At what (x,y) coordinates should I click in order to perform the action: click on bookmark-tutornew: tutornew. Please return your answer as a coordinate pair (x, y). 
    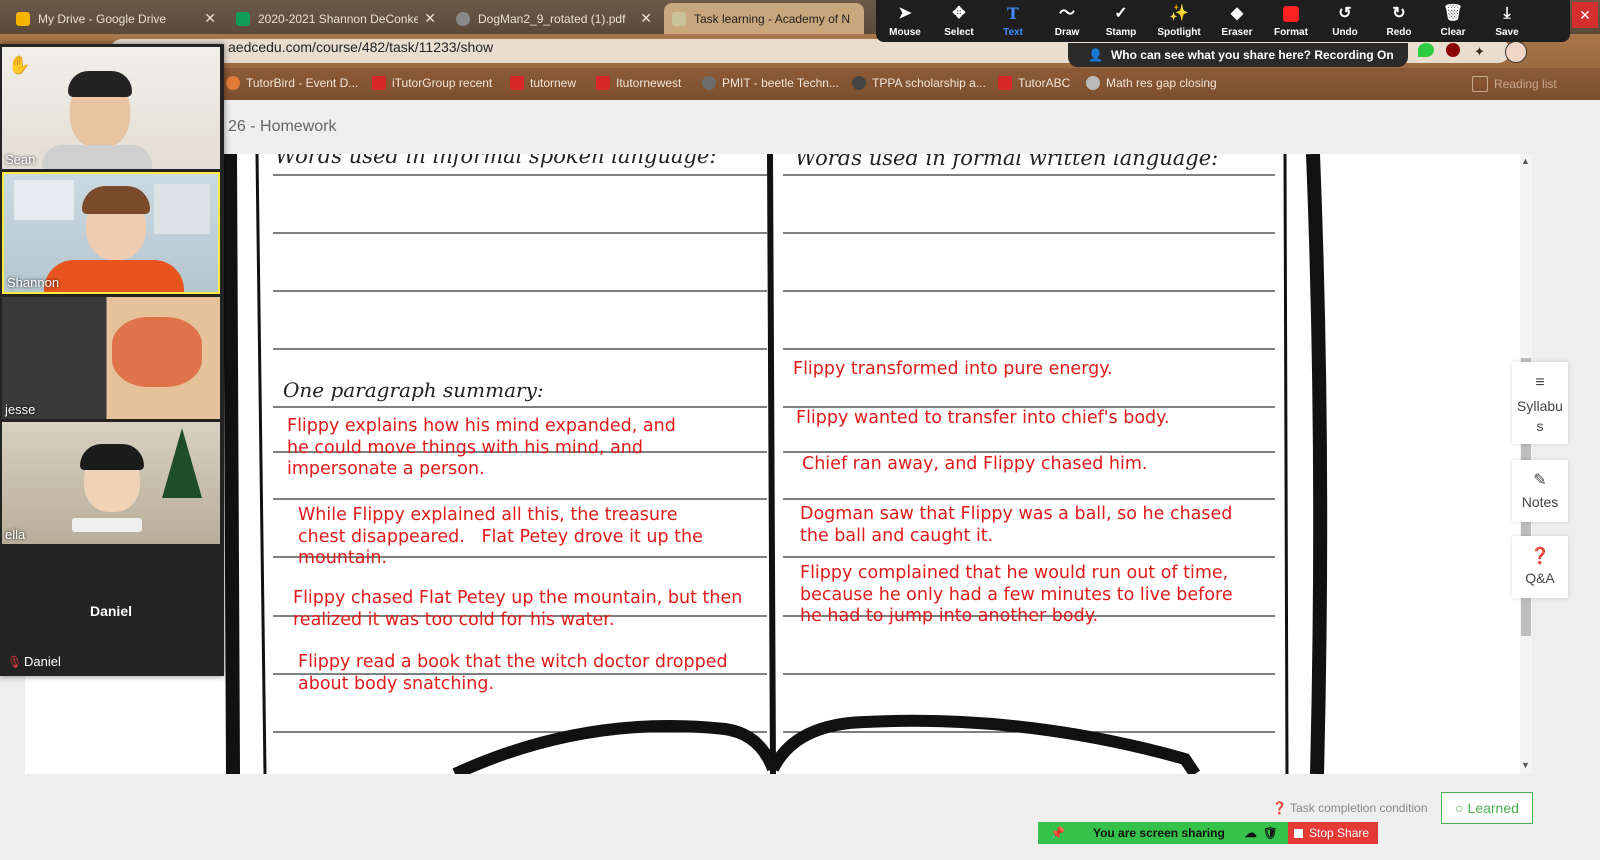
    Looking at the image, I should click on (543, 83).